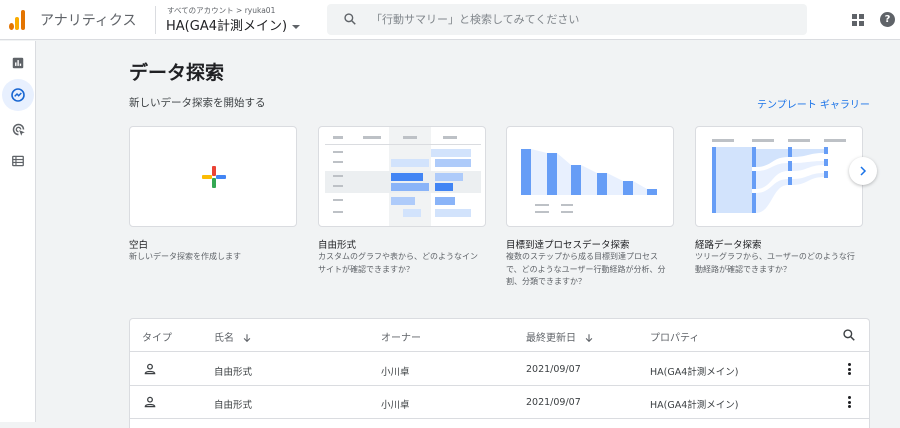  What do you see at coordinates (18, 231) in the screenshot?
I see `side-nav` at bounding box center [18, 231].